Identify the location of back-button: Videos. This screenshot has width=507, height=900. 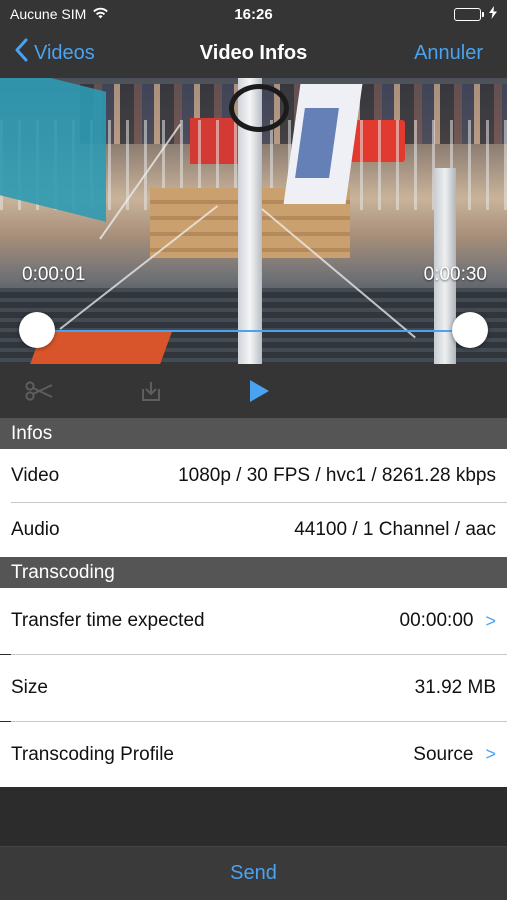
(54, 53).